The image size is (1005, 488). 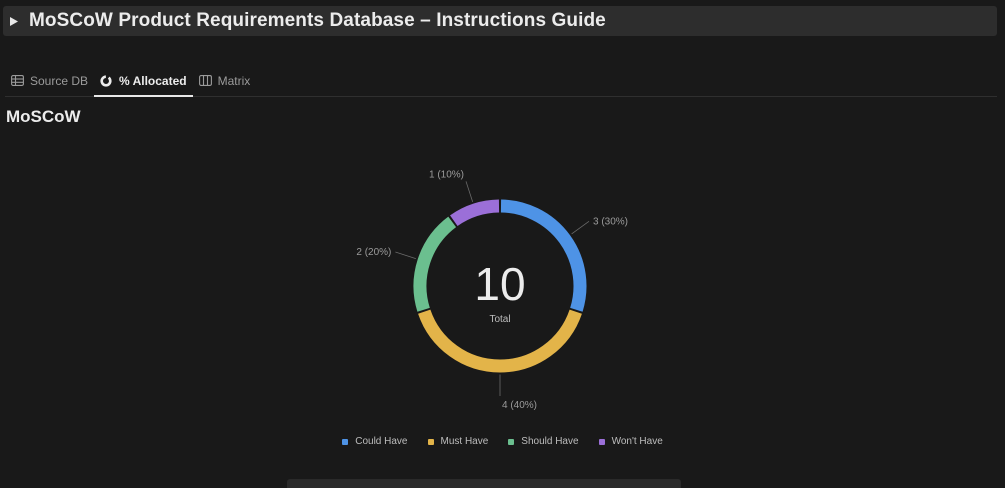 I want to click on legend-item: Won't Have, so click(x=630, y=441).